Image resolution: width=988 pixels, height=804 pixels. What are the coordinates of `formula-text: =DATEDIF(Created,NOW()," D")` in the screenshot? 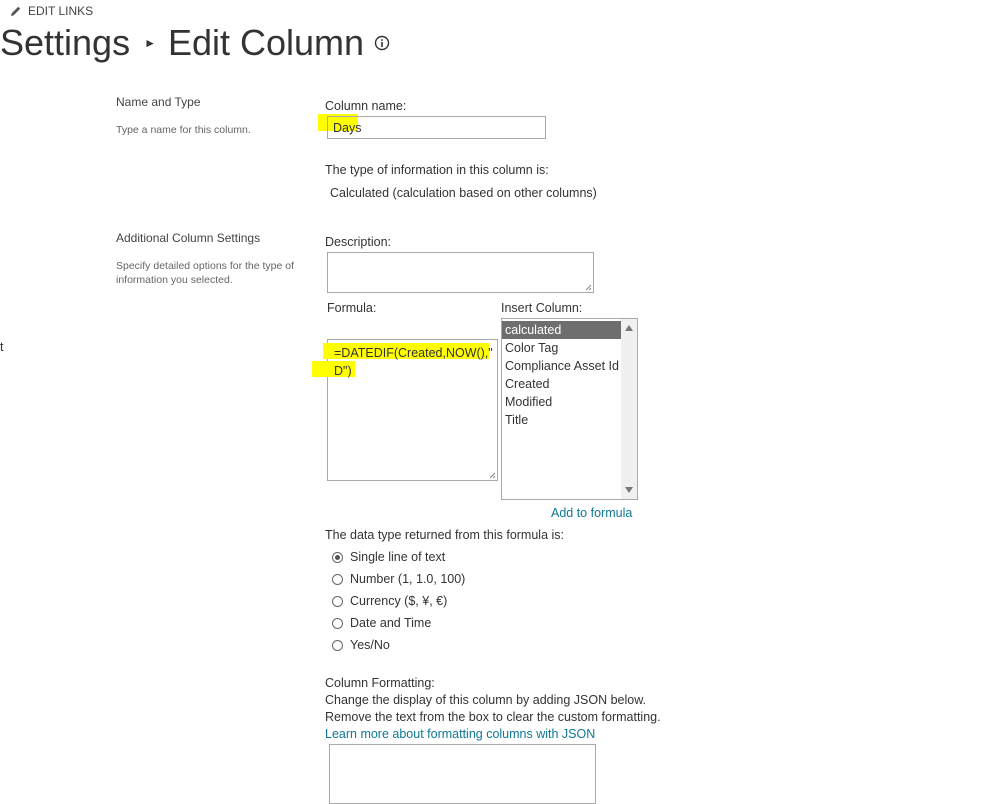 It's located at (413, 362).